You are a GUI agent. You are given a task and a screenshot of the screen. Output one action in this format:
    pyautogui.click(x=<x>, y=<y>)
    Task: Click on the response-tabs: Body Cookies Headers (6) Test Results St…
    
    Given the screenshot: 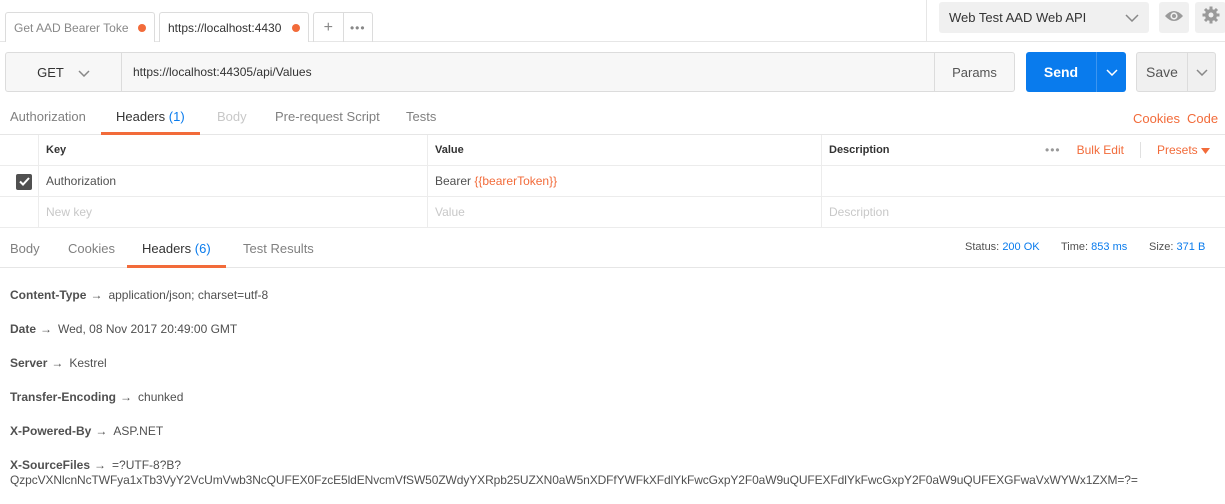 What is the action you would take?
    pyautogui.click(x=612, y=250)
    